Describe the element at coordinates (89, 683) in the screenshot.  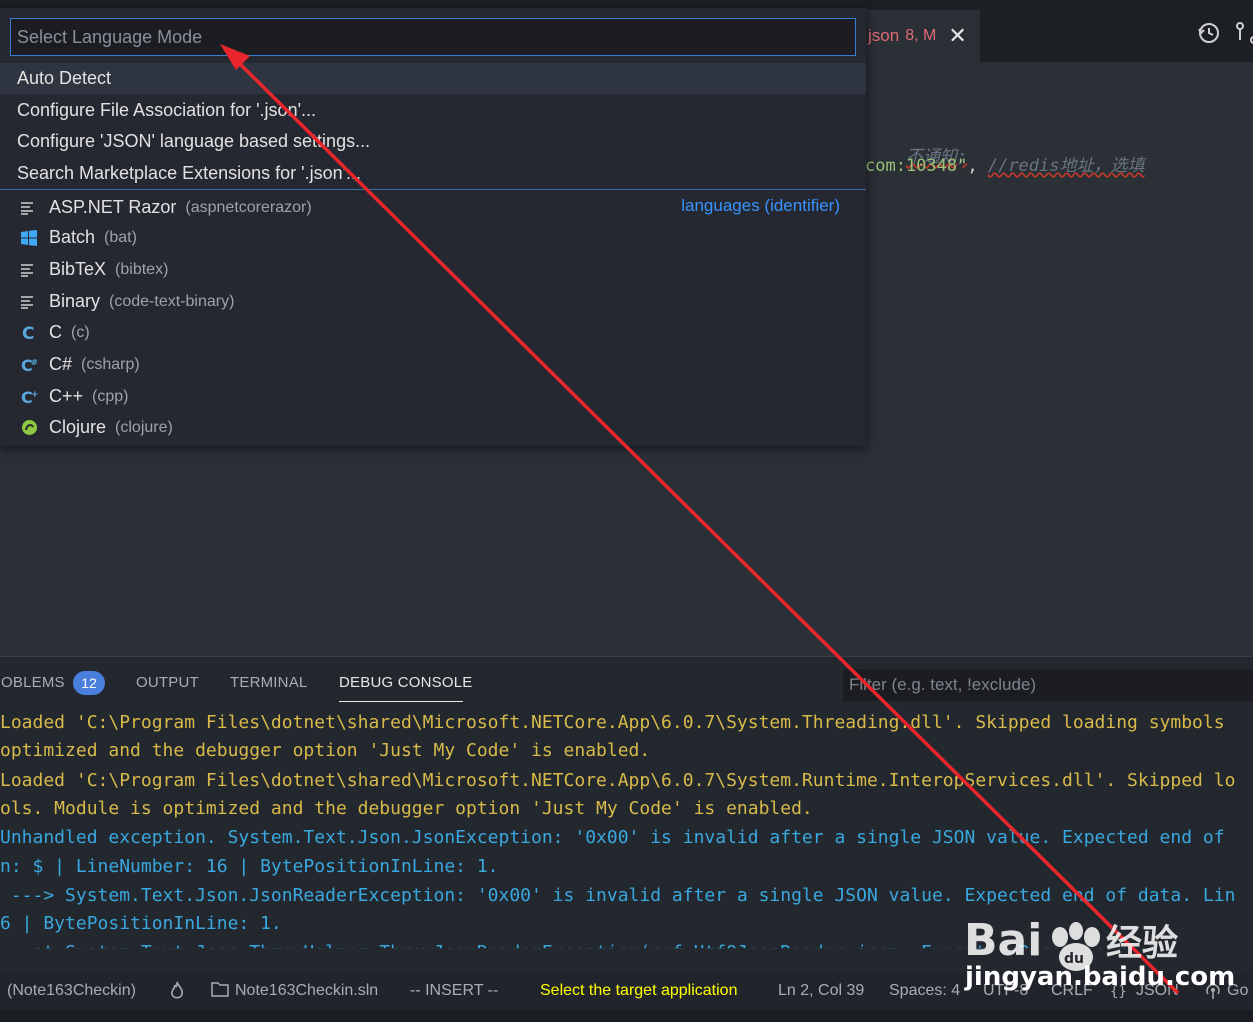
I see `problems-count-badge: 12` at that location.